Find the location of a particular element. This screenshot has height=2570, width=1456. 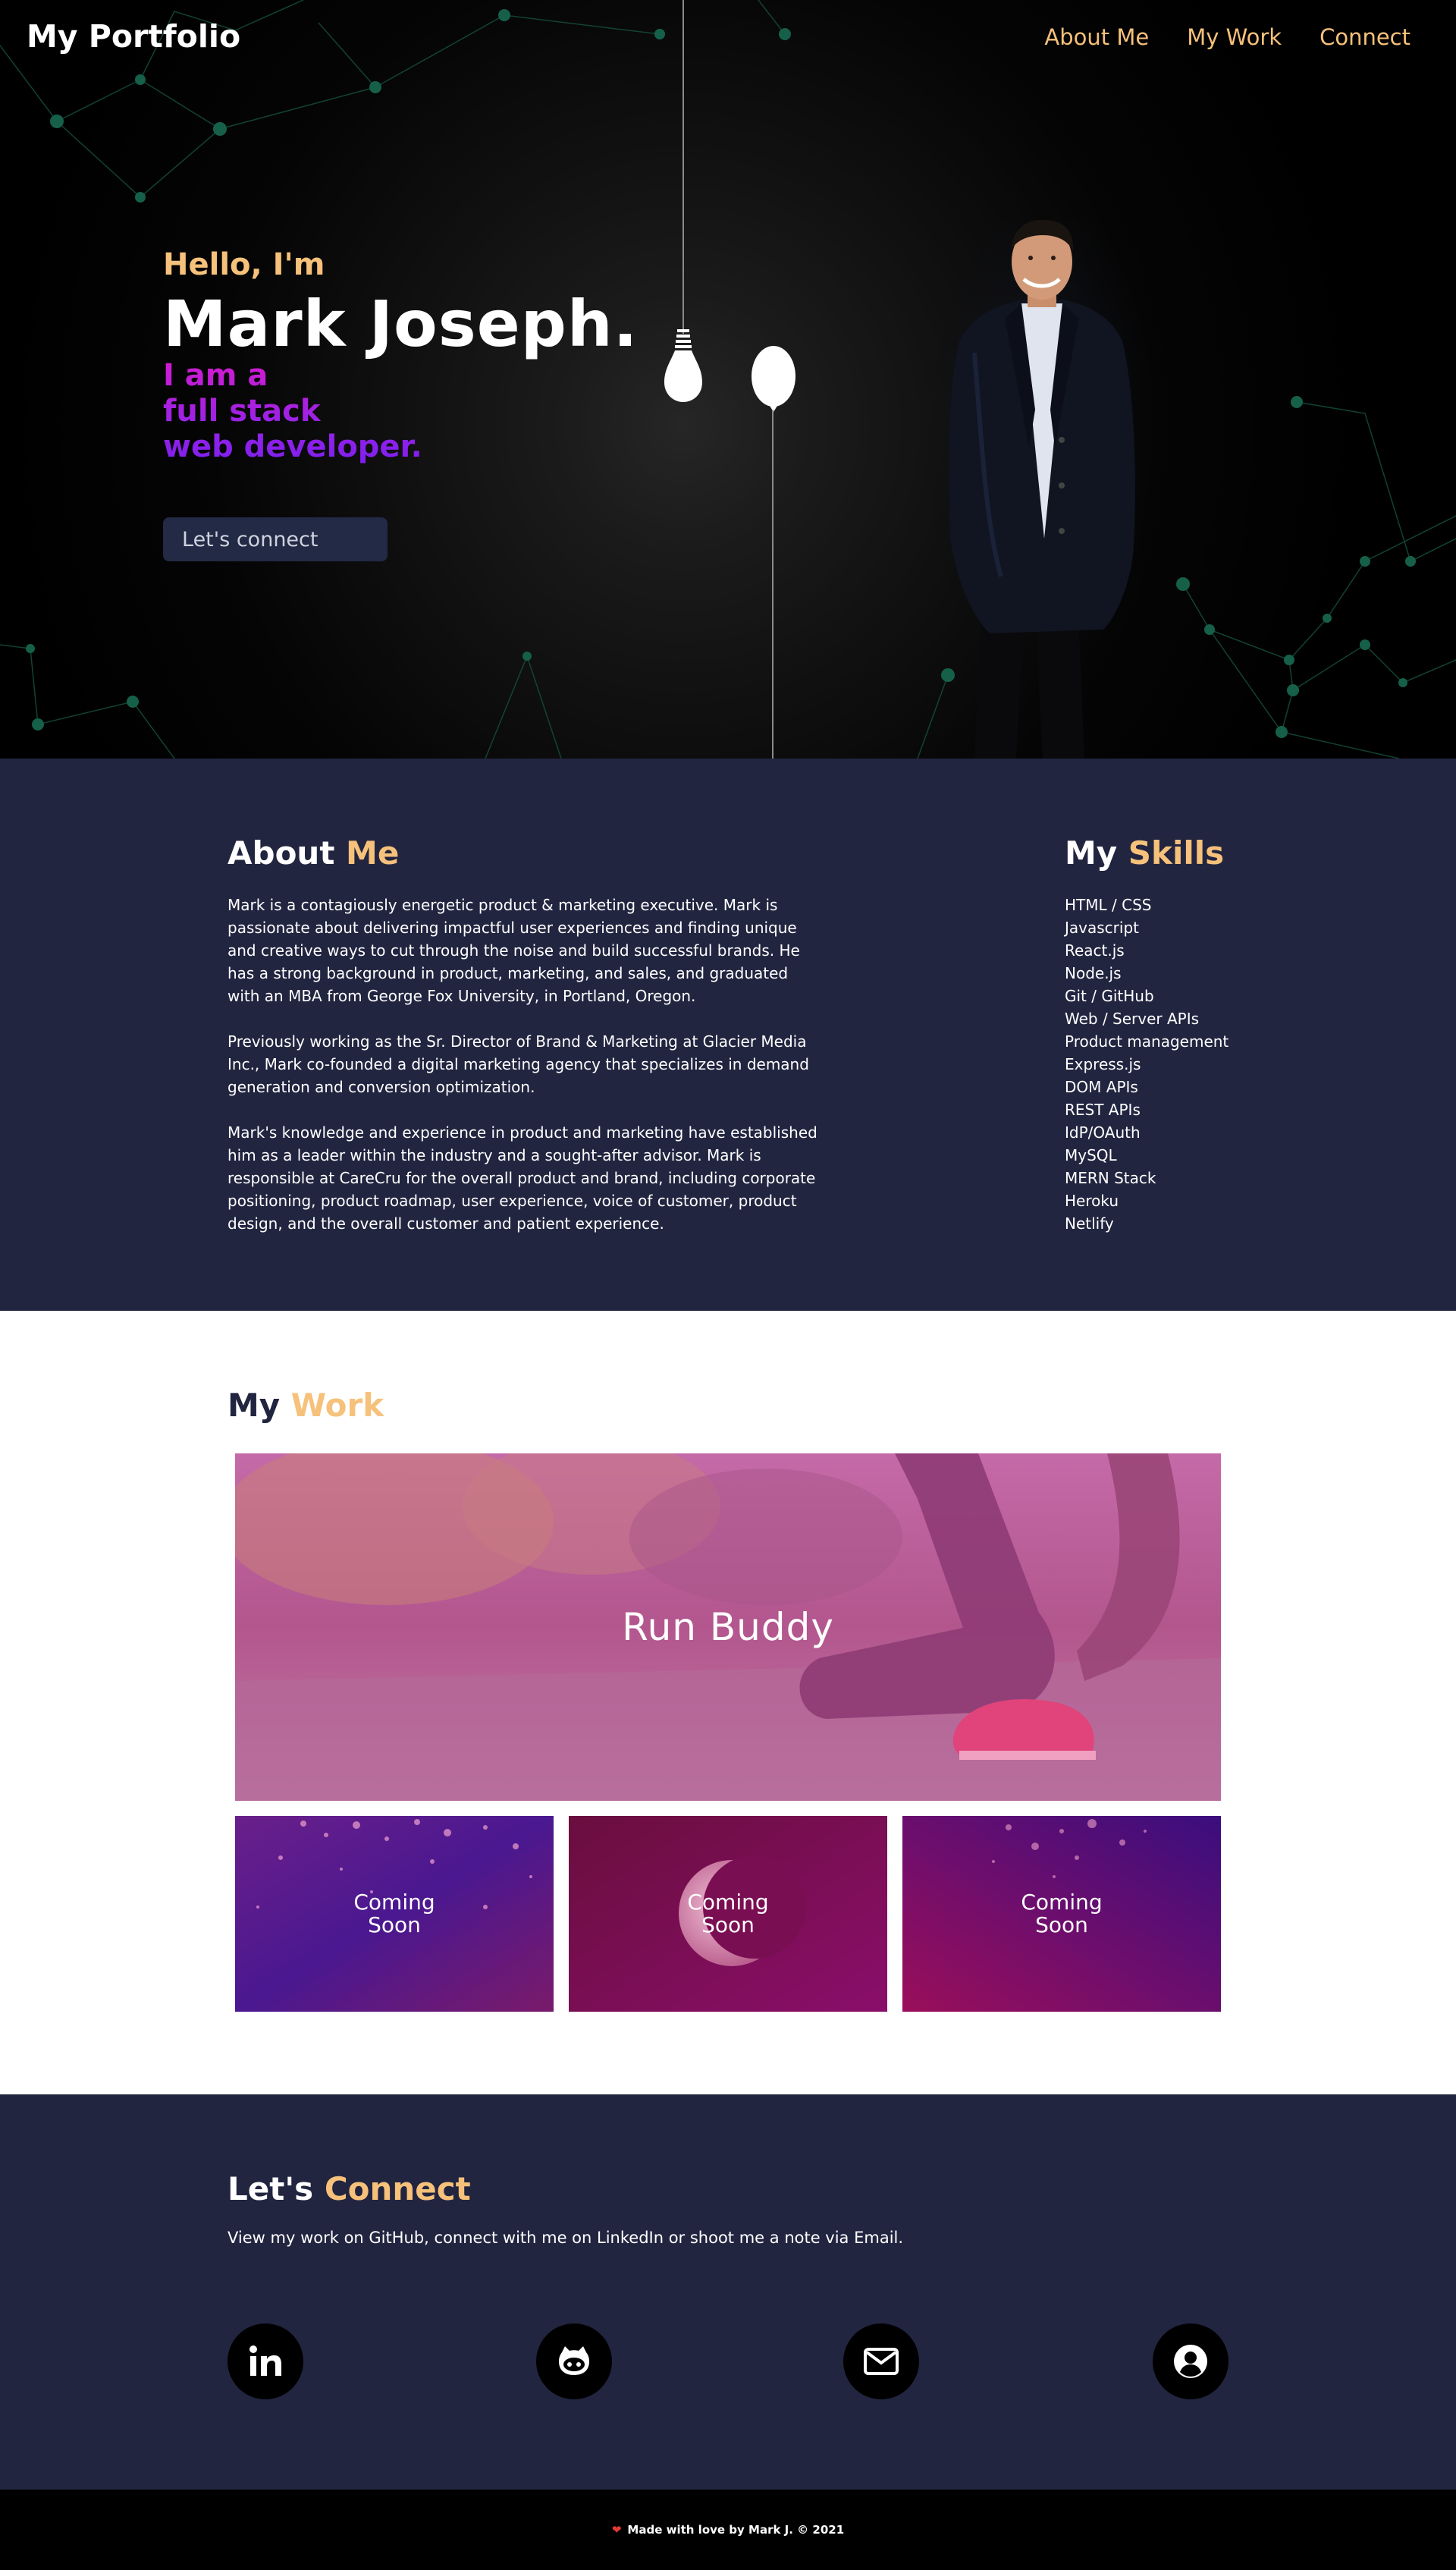

linkedin-link is located at coordinates (265, 2361).